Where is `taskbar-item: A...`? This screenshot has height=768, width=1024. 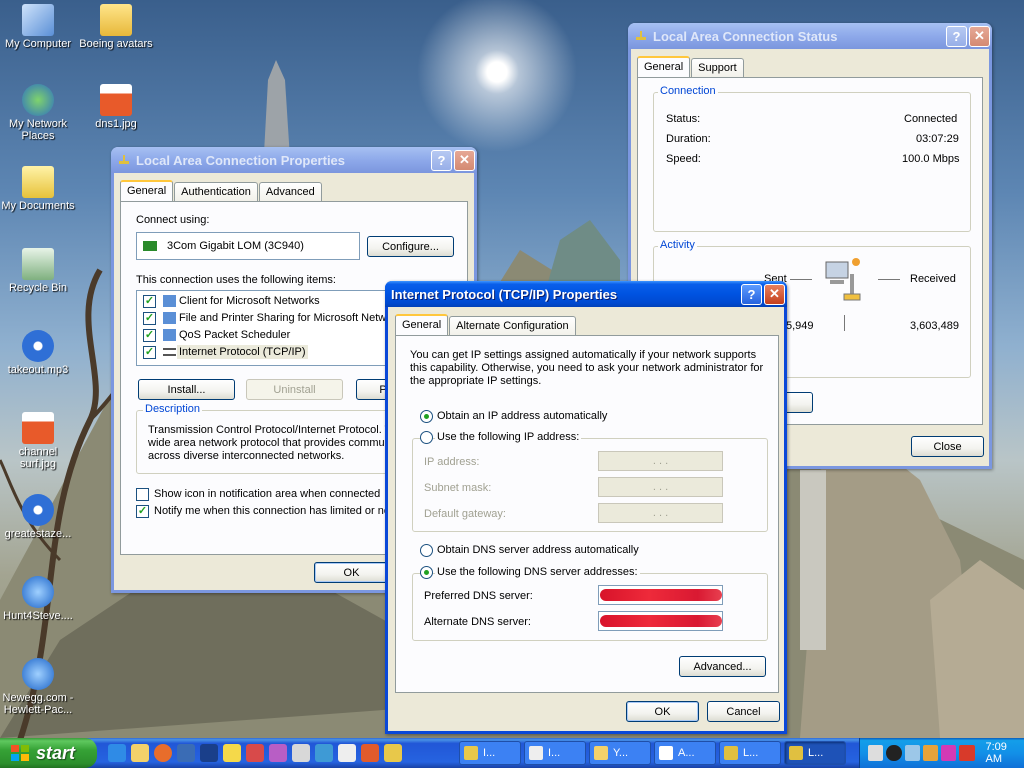 taskbar-item: A... is located at coordinates (685, 753).